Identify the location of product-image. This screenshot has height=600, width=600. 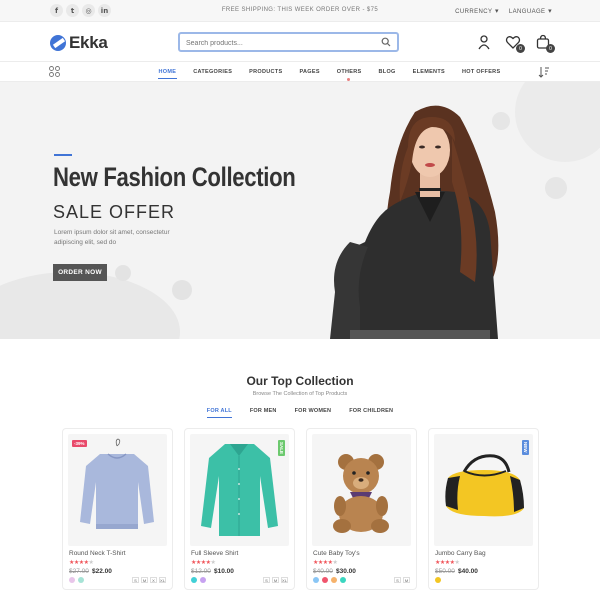
(361, 490).